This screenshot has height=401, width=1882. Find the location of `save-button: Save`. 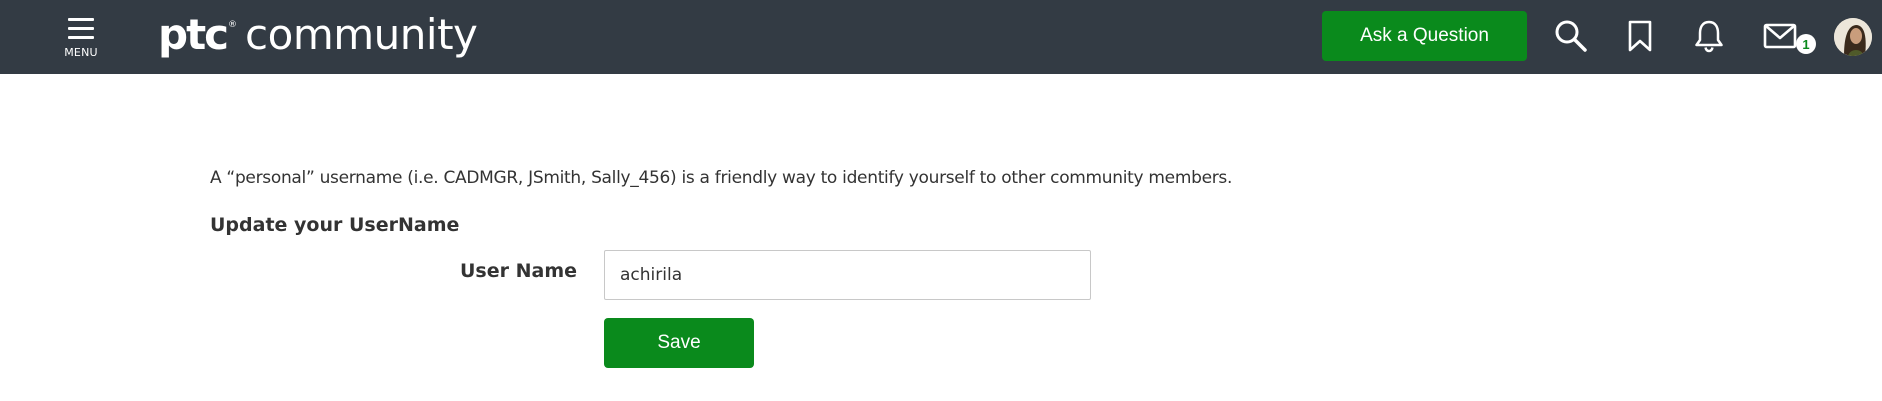

save-button: Save is located at coordinates (679, 343).